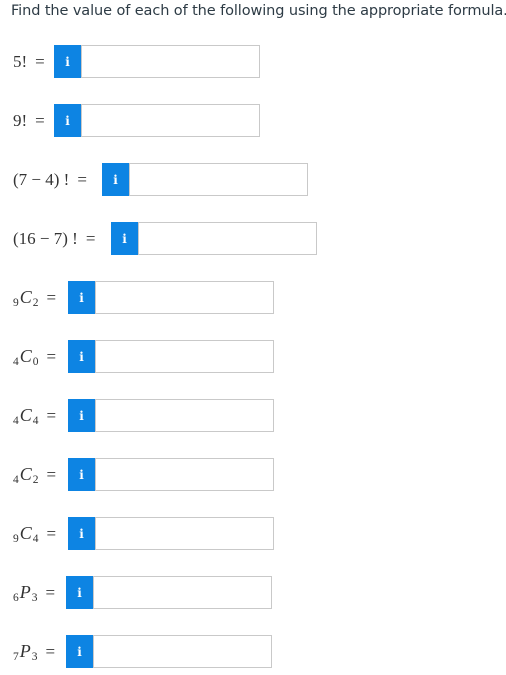 This screenshot has width=506, height=675. Describe the element at coordinates (16, 597) in the screenshot. I see `expression-prefix: 6` at that location.